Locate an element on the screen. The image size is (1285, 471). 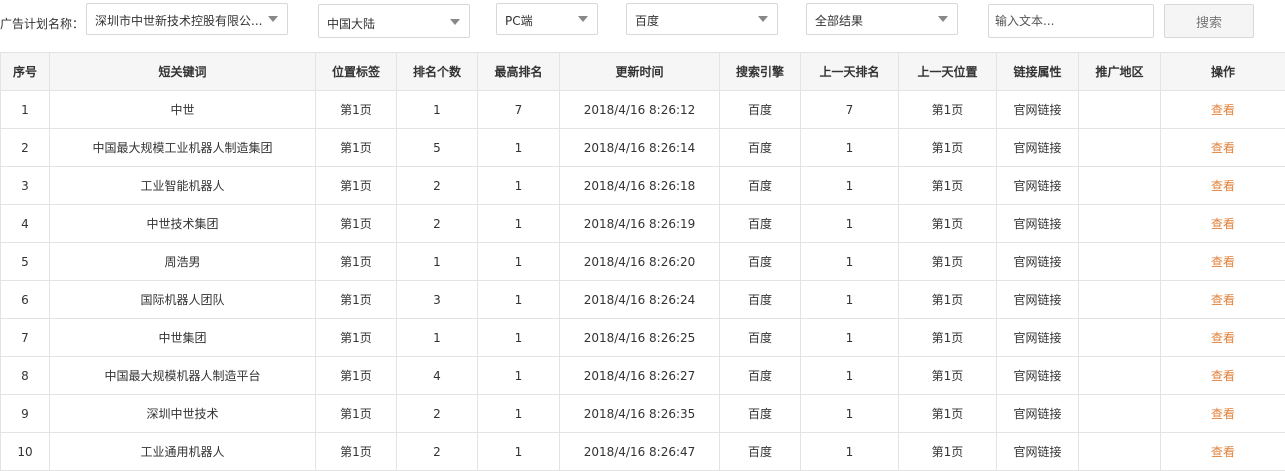
cell-index: 2 is located at coordinates (25, 148).